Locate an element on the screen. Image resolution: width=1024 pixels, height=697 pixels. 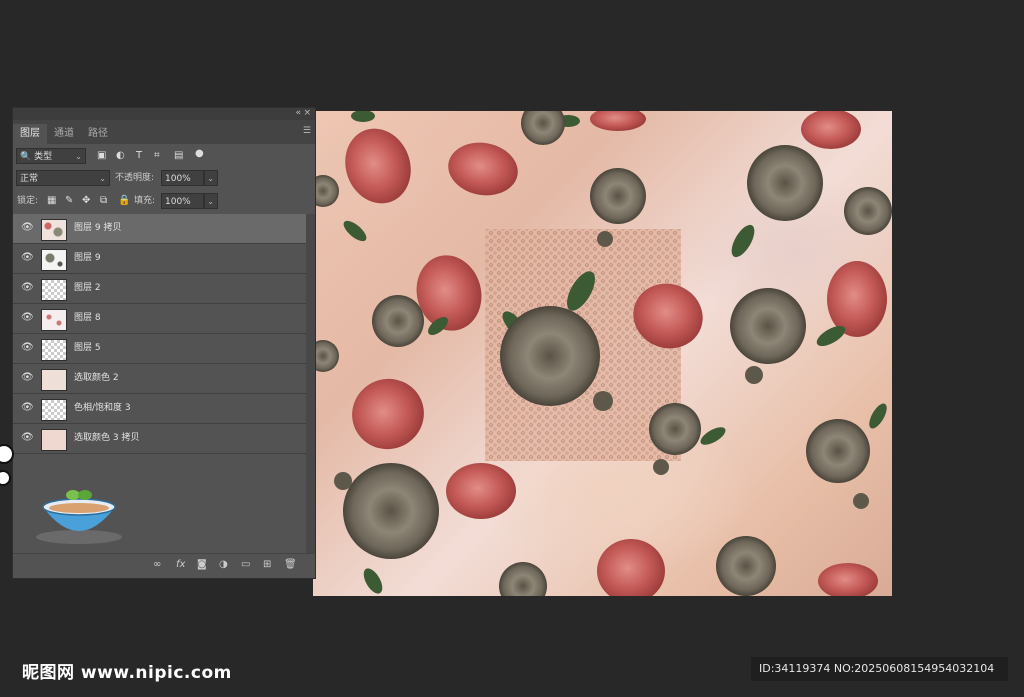
layer-name: 图层 8 is located at coordinates (87, 318).